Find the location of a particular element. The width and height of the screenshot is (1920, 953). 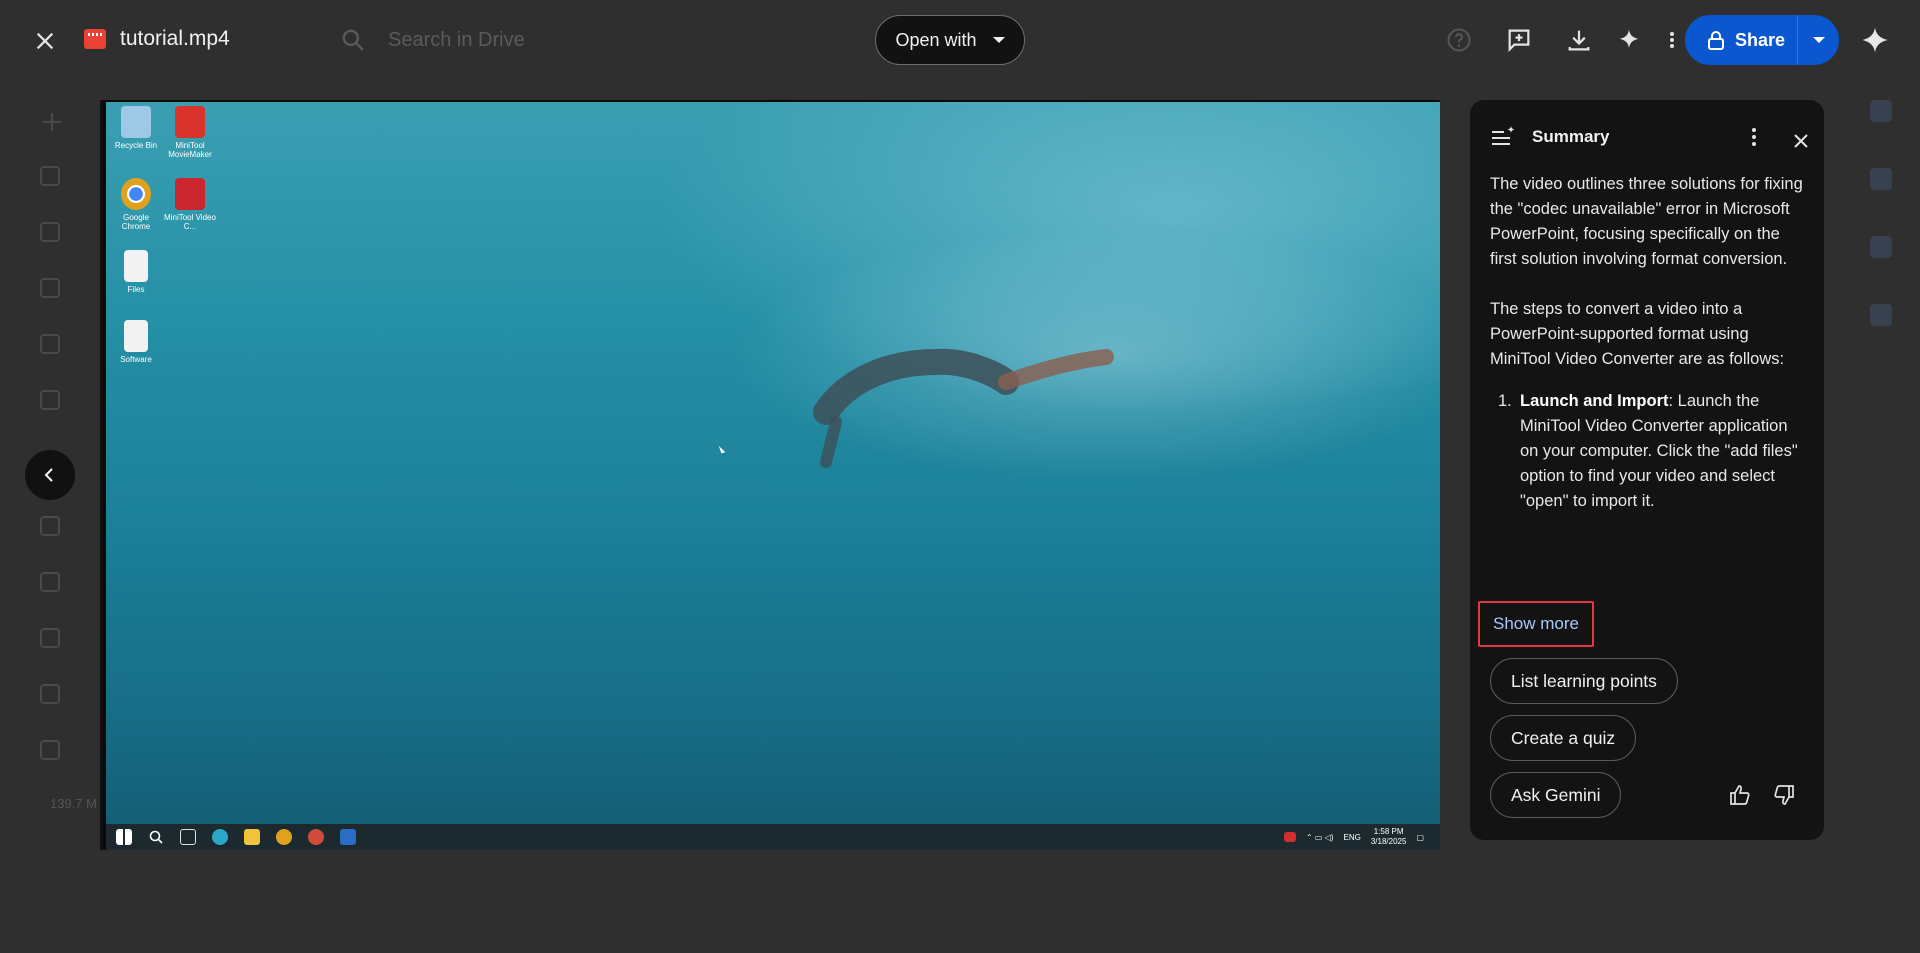

add-comment-button is located at coordinates (1519, 40).